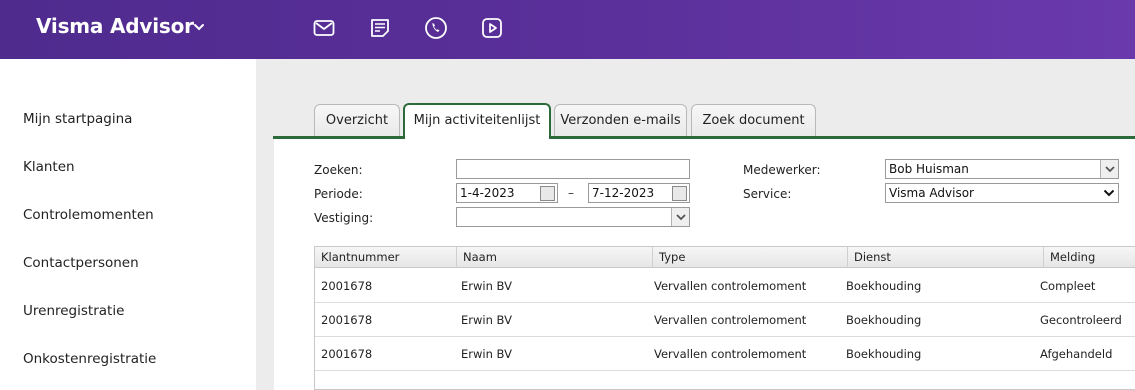 This screenshot has width=1135, height=390. I want to click on mail-icon, so click(324, 28).